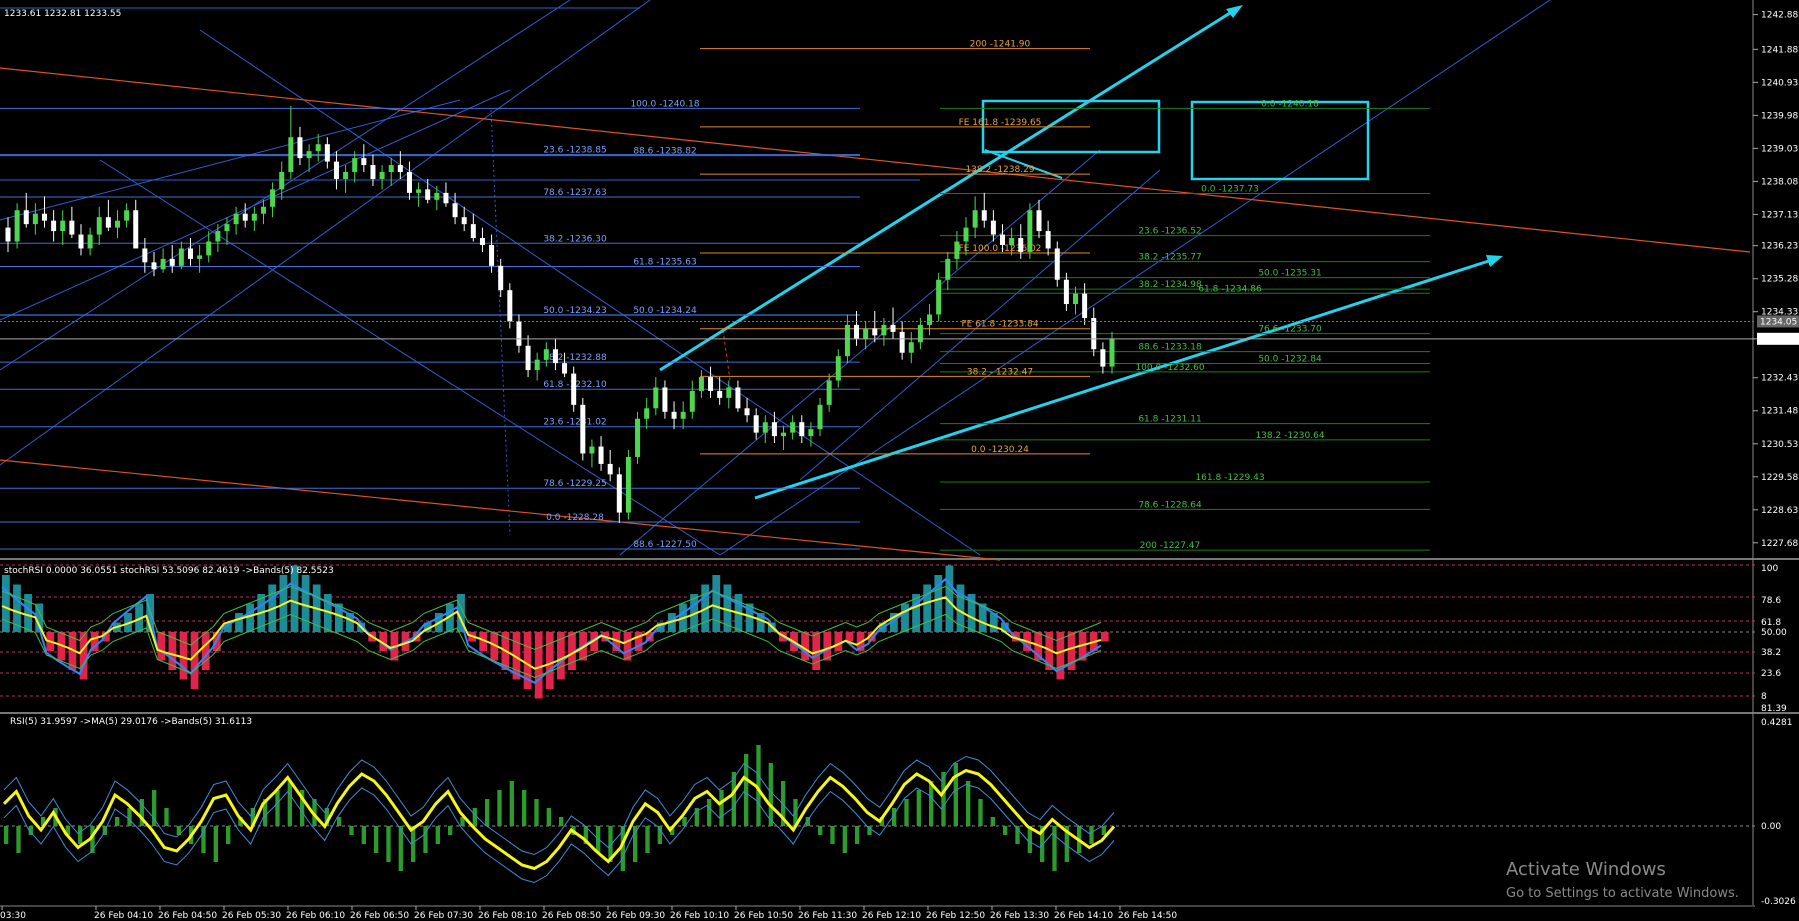 Image resolution: width=1799 pixels, height=921 pixels. What do you see at coordinates (1000, 450) in the screenshot?
I see `fib-level-label: 0.0 -1230.24` at bounding box center [1000, 450].